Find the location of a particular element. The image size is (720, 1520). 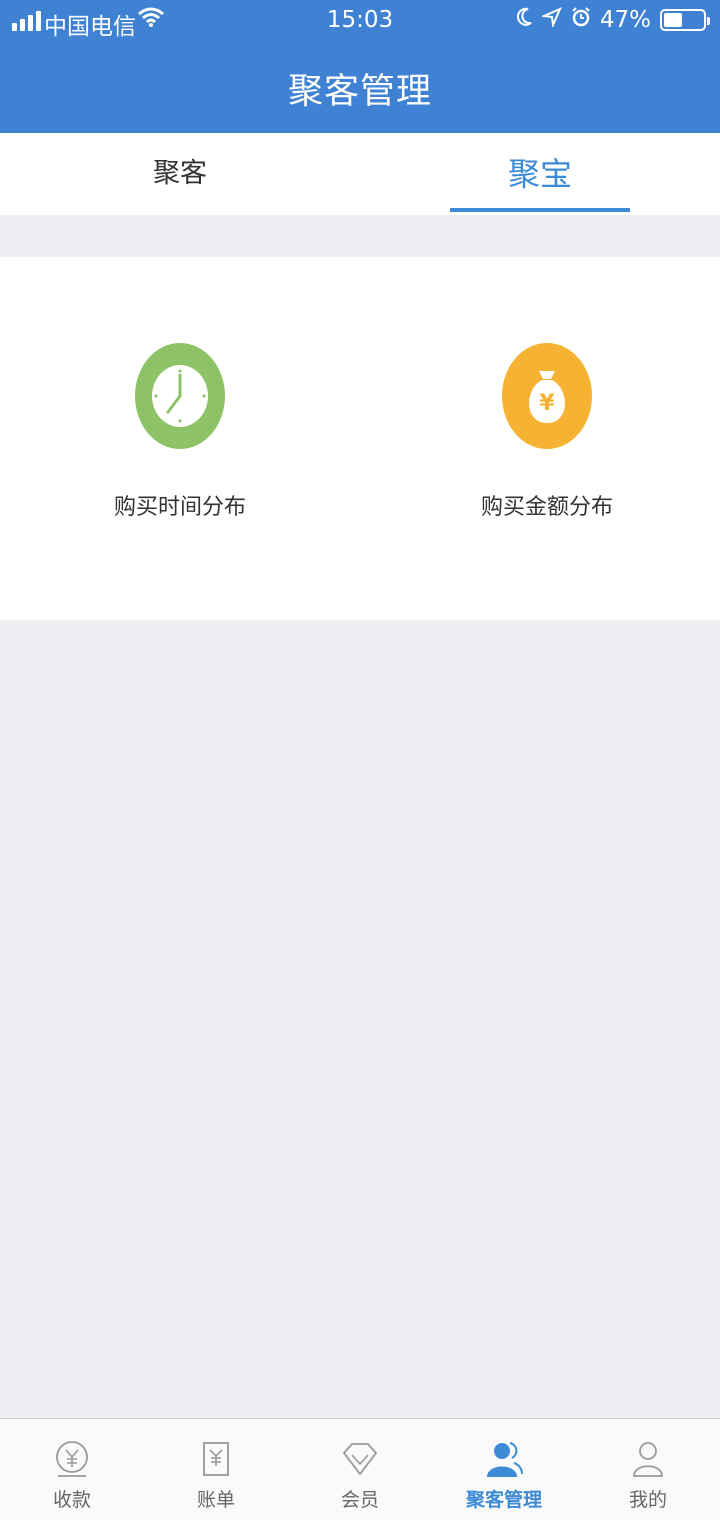

nav-item-collect: 收款 is located at coordinates (72, 1469).